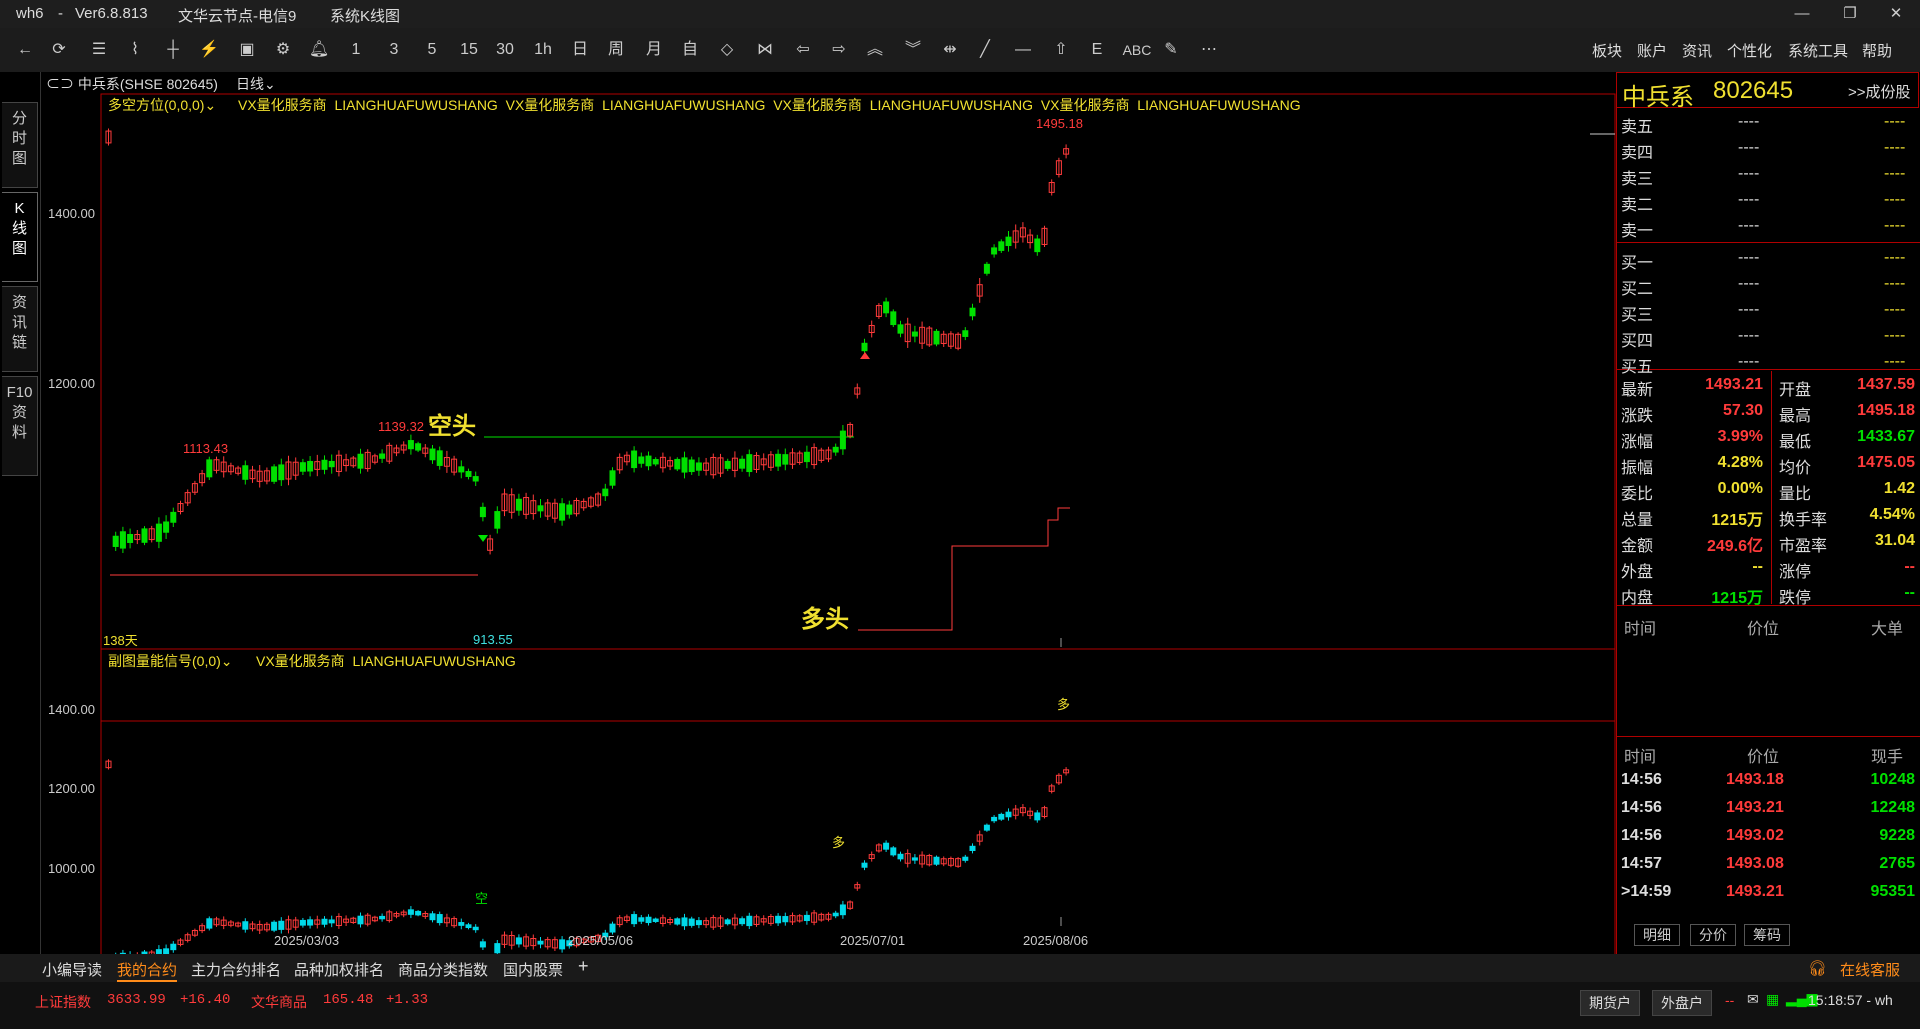 Image resolution: width=1920 pixels, height=1029 pixels. I want to click on app-version: Ver6.8.813, so click(111, 13).